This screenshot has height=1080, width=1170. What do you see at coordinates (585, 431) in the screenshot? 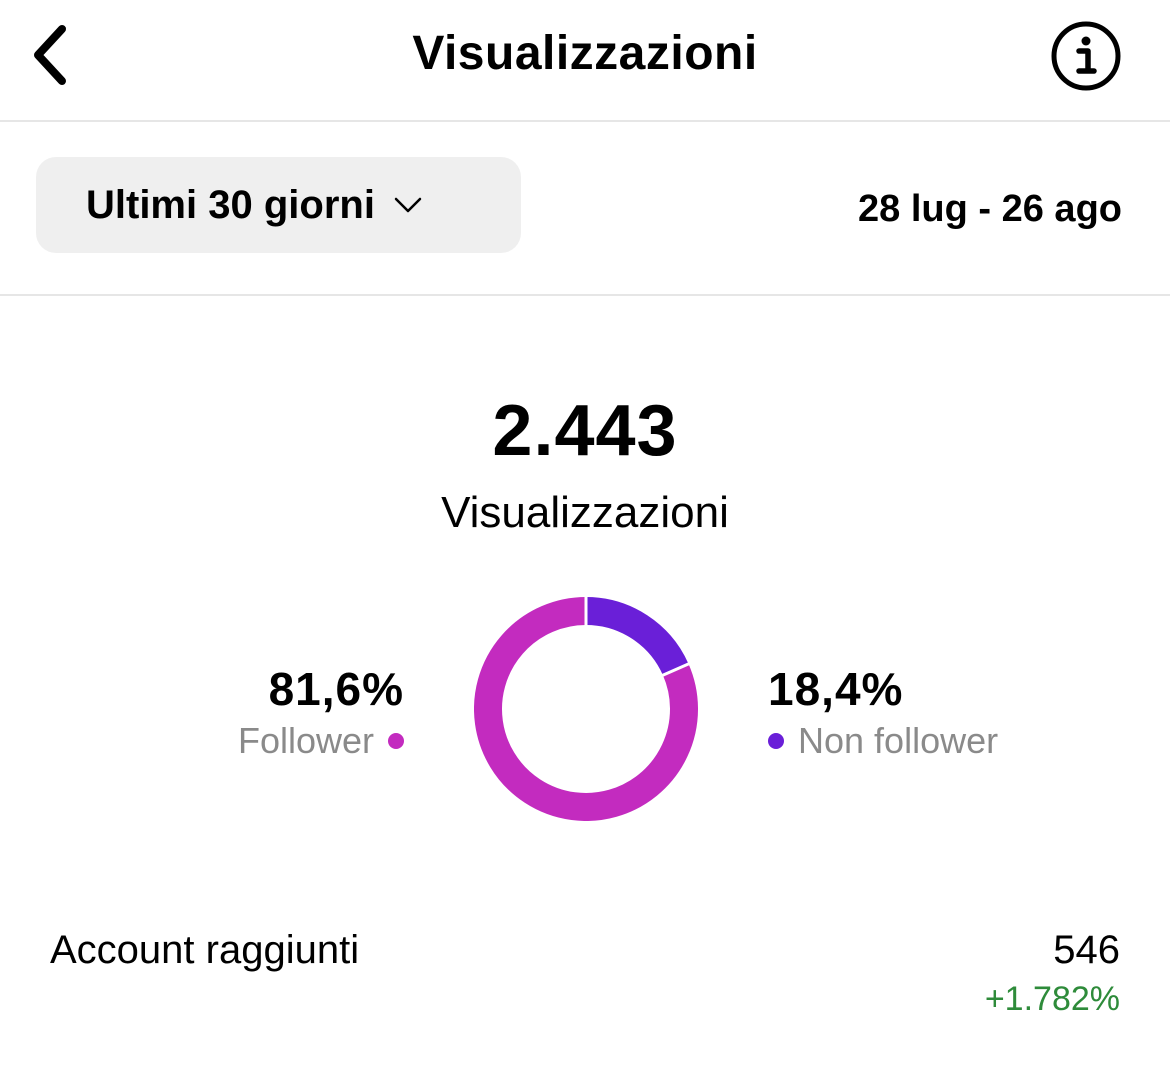
I see `total-views-value: 2.443` at bounding box center [585, 431].